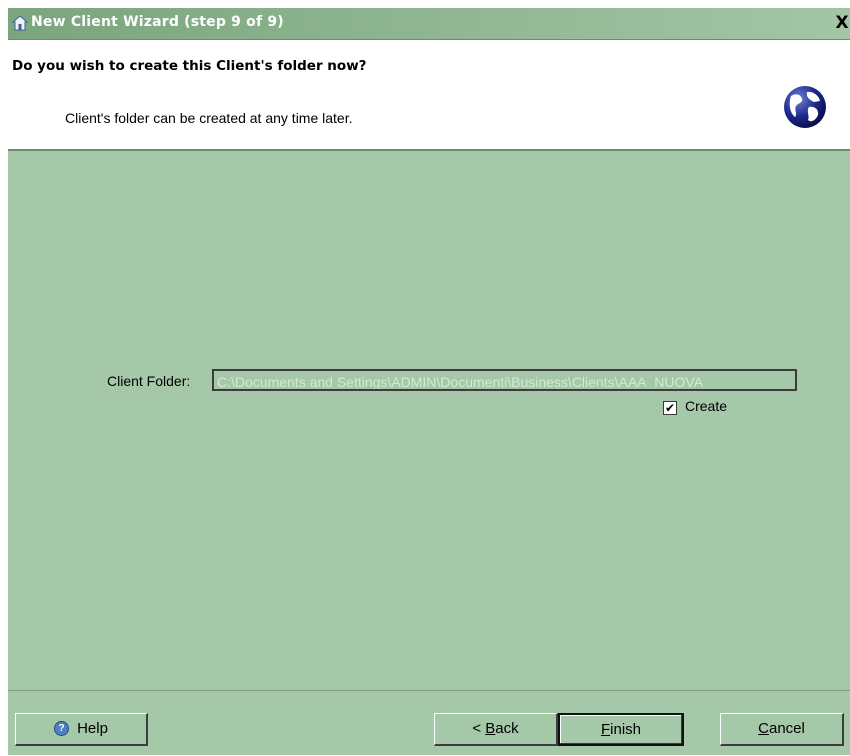 The height and width of the screenshot is (756, 850). Describe the element at coordinates (490, 728) in the screenshot. I see `back-mnemonic: B` at that location.